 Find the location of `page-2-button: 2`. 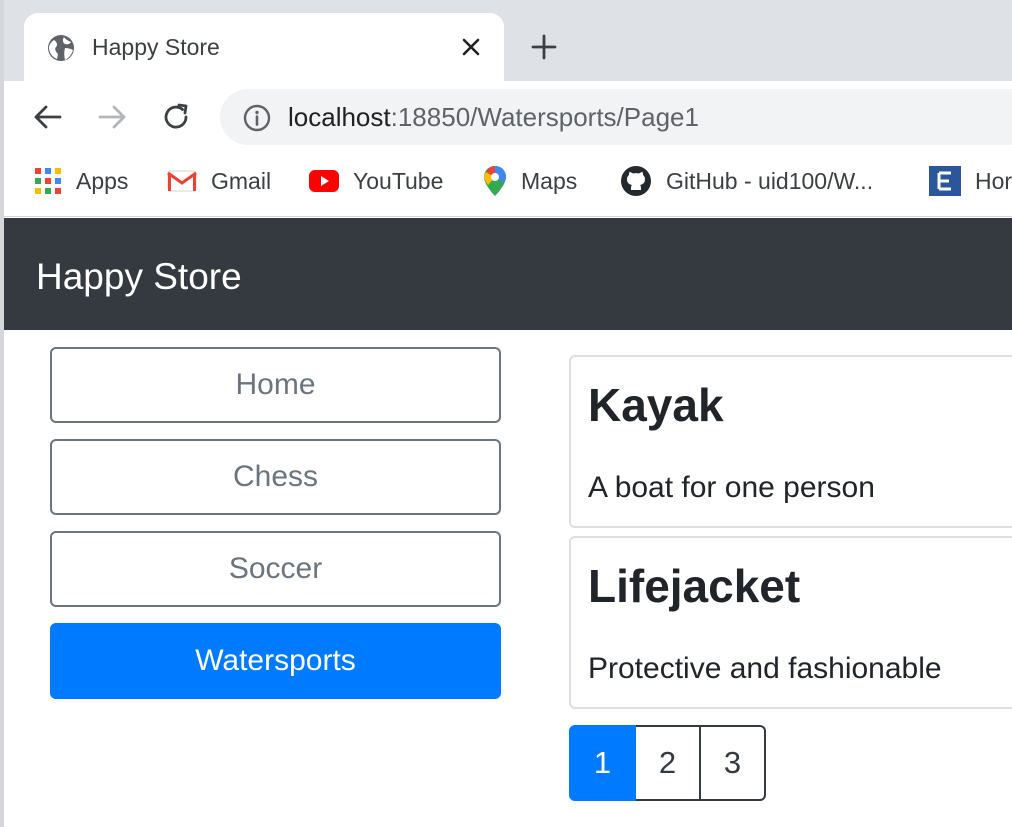

page-2-button: 2 is located at coordinates (667, 763).